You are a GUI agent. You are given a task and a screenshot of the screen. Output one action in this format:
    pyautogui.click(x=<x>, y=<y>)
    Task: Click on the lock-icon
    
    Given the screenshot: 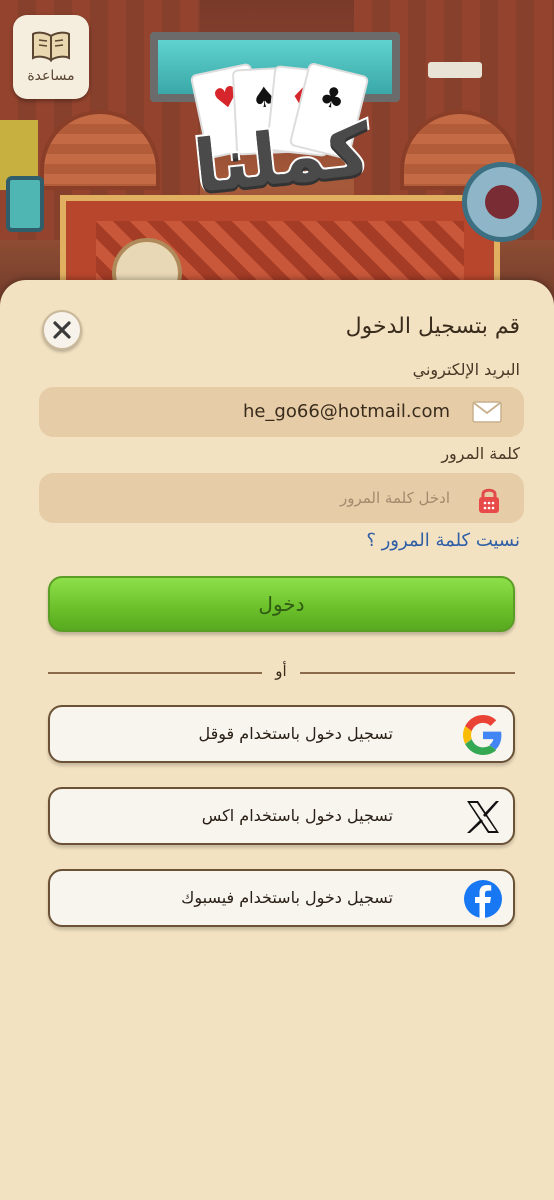 What is the action you would take?
    pyautogui.click(x=489, y=500)
    